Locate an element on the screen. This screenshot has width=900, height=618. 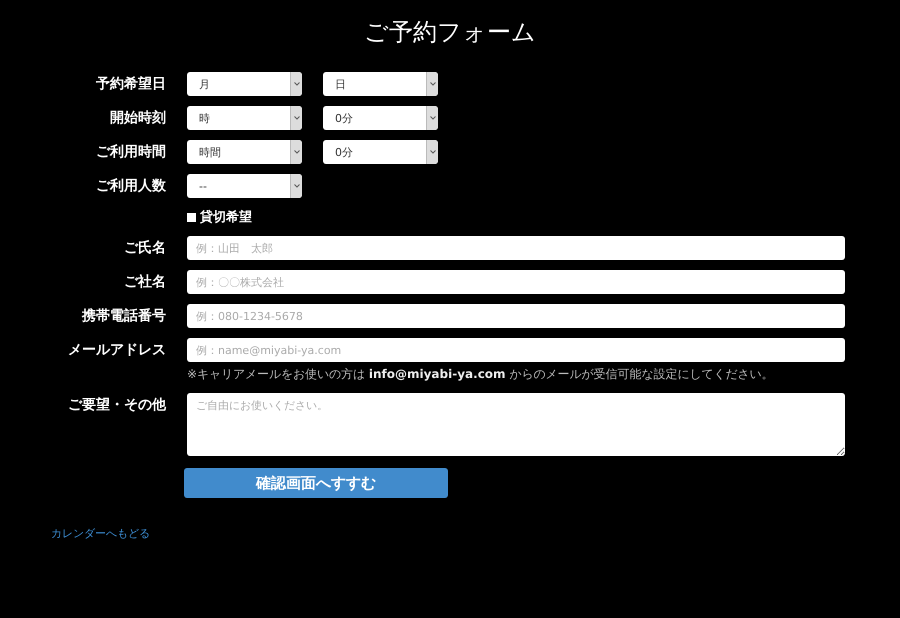
dropdown-select: 時 is located at coordinates (244, 118).